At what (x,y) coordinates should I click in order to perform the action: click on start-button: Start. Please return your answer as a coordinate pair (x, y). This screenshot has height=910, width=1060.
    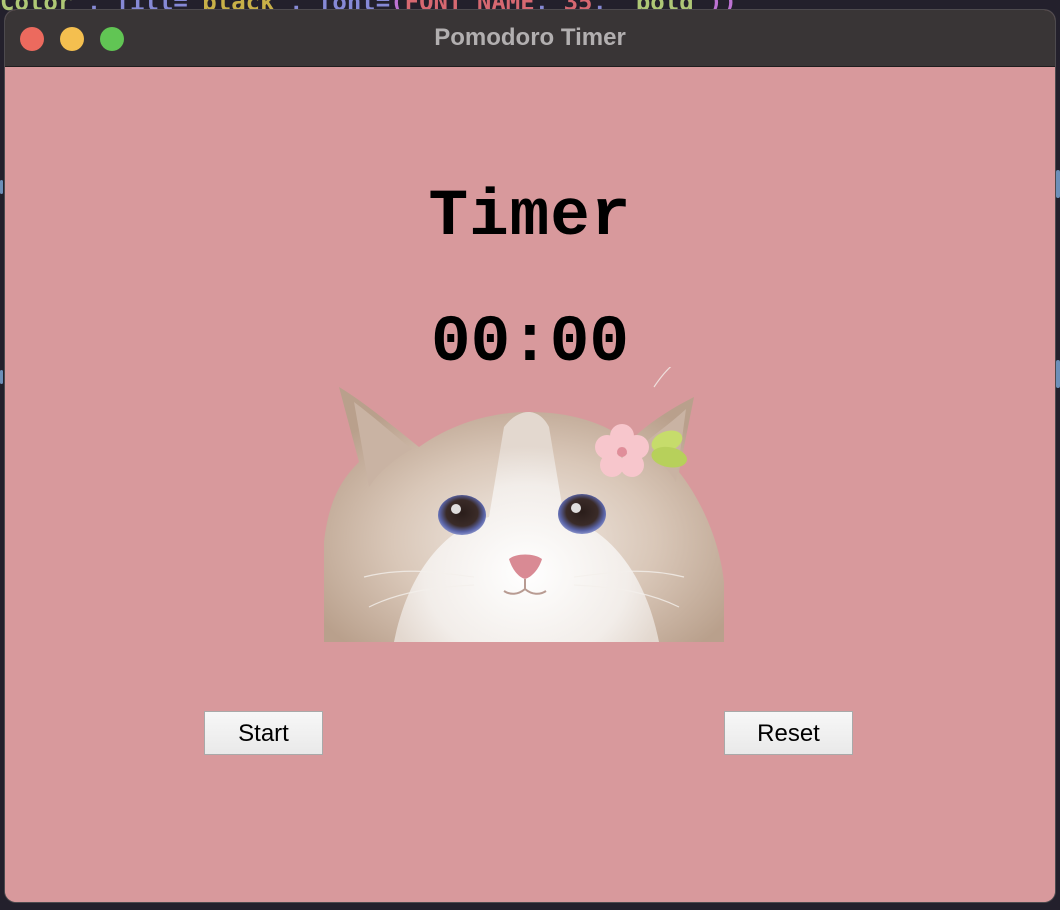
    Looking at the image, I should click on (263, 733).